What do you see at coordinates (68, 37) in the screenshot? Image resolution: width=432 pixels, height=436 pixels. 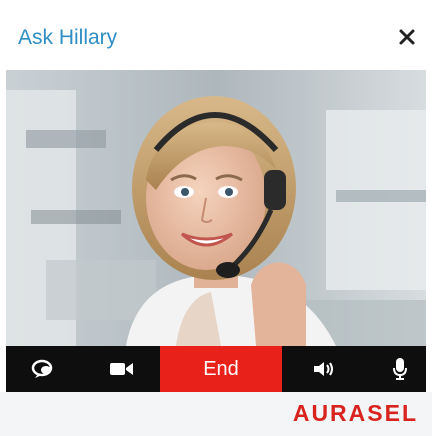 I see `widget-title: Ask Hillary` at bounding box center [68, 37].